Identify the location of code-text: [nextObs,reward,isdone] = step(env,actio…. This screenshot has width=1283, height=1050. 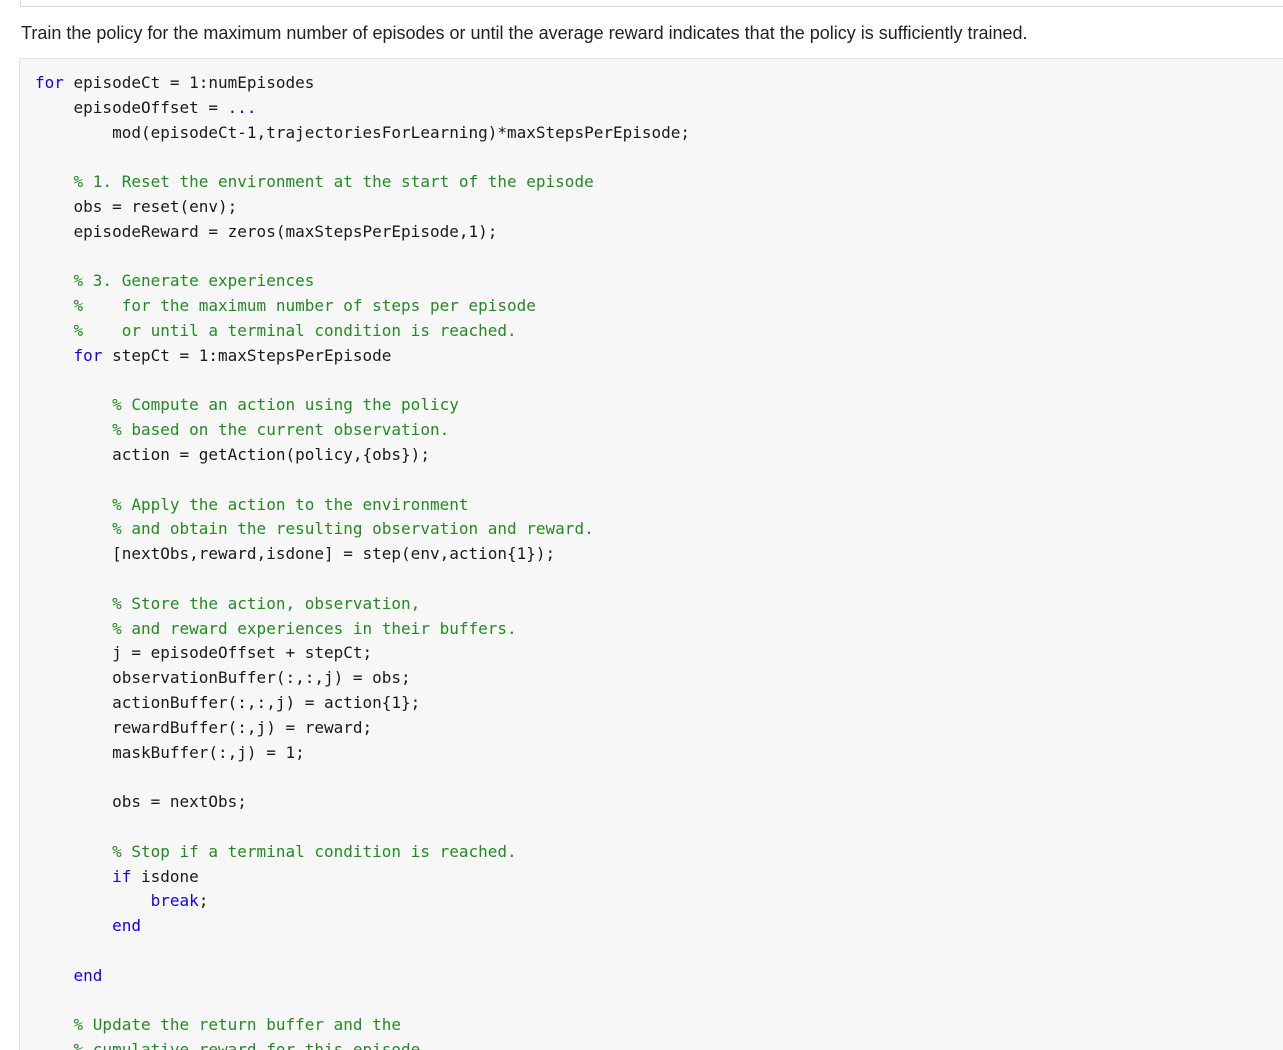
(334, 554).